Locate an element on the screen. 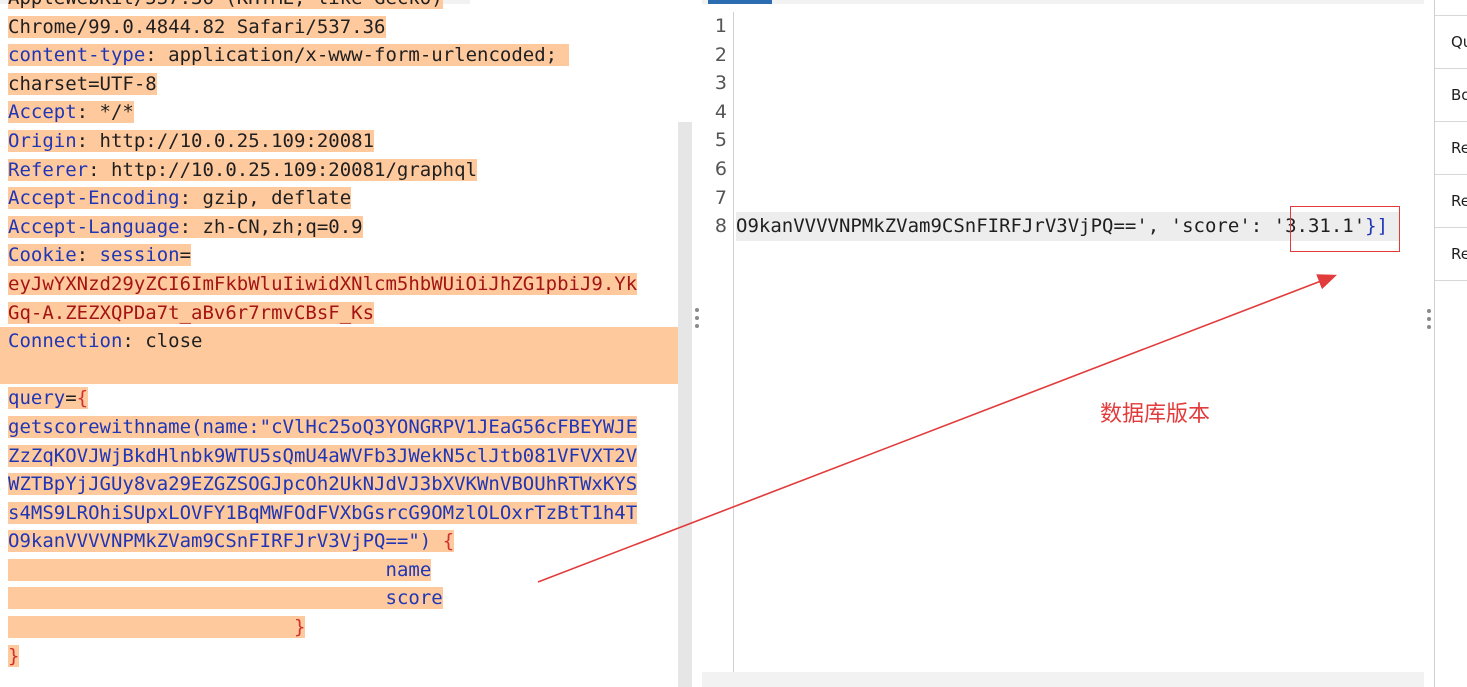 This screenshot has height=687, width=1467. request-token: O9kanVVVVNPMkZVam9CSnFIRFJrV3VjPQ==") is located at coordinates (220, 541).